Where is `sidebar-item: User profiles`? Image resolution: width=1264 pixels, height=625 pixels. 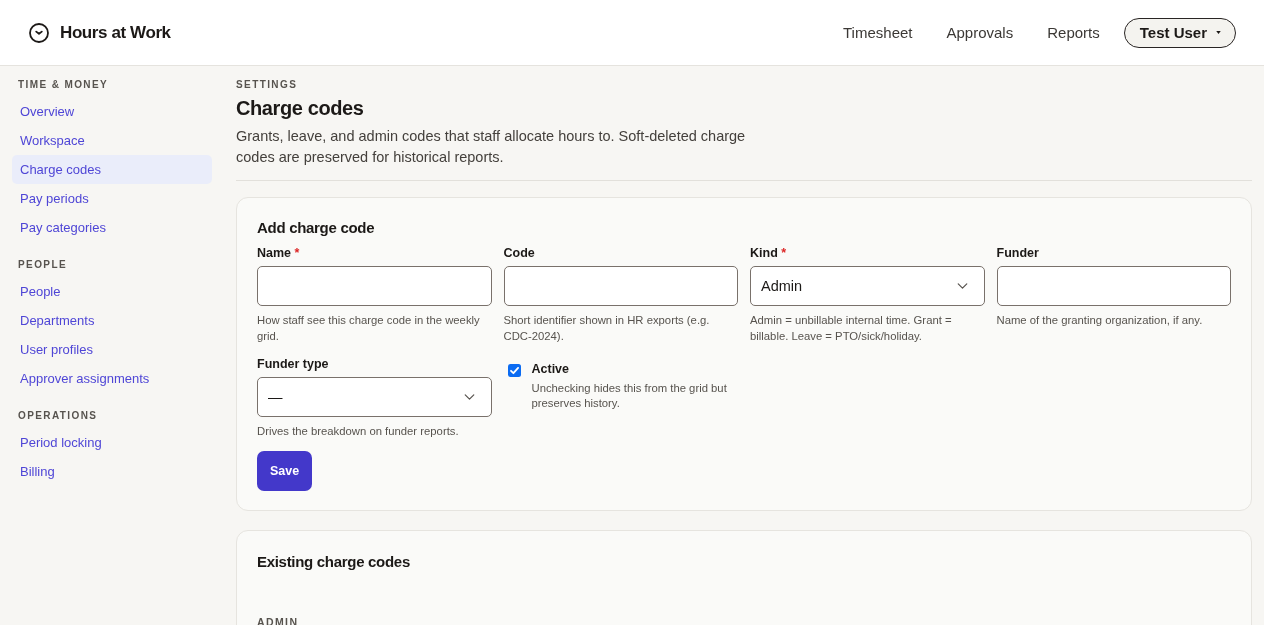
sidebar-item: User profiles is located at coordinates (112, 349).